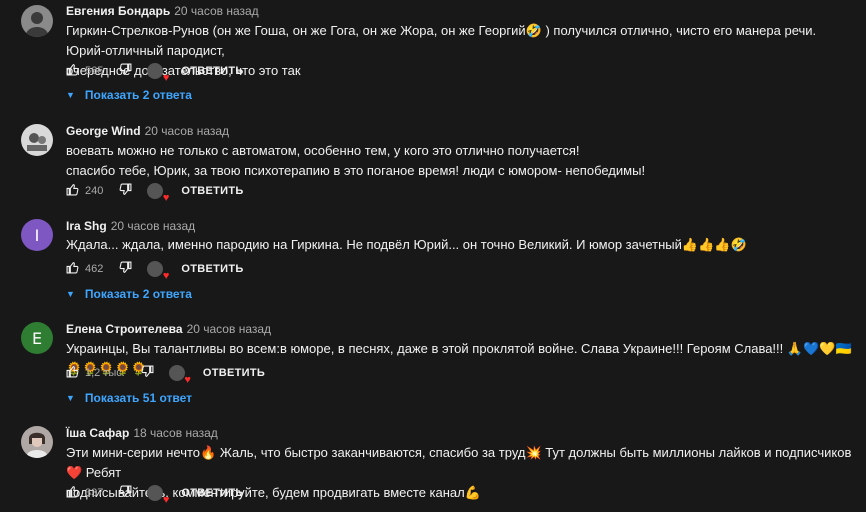 The image size is (866, 512). What do you see at coordinates (94, 191) in the screenshot?
I see `like-count: 240` at bounding box center [94, 191].